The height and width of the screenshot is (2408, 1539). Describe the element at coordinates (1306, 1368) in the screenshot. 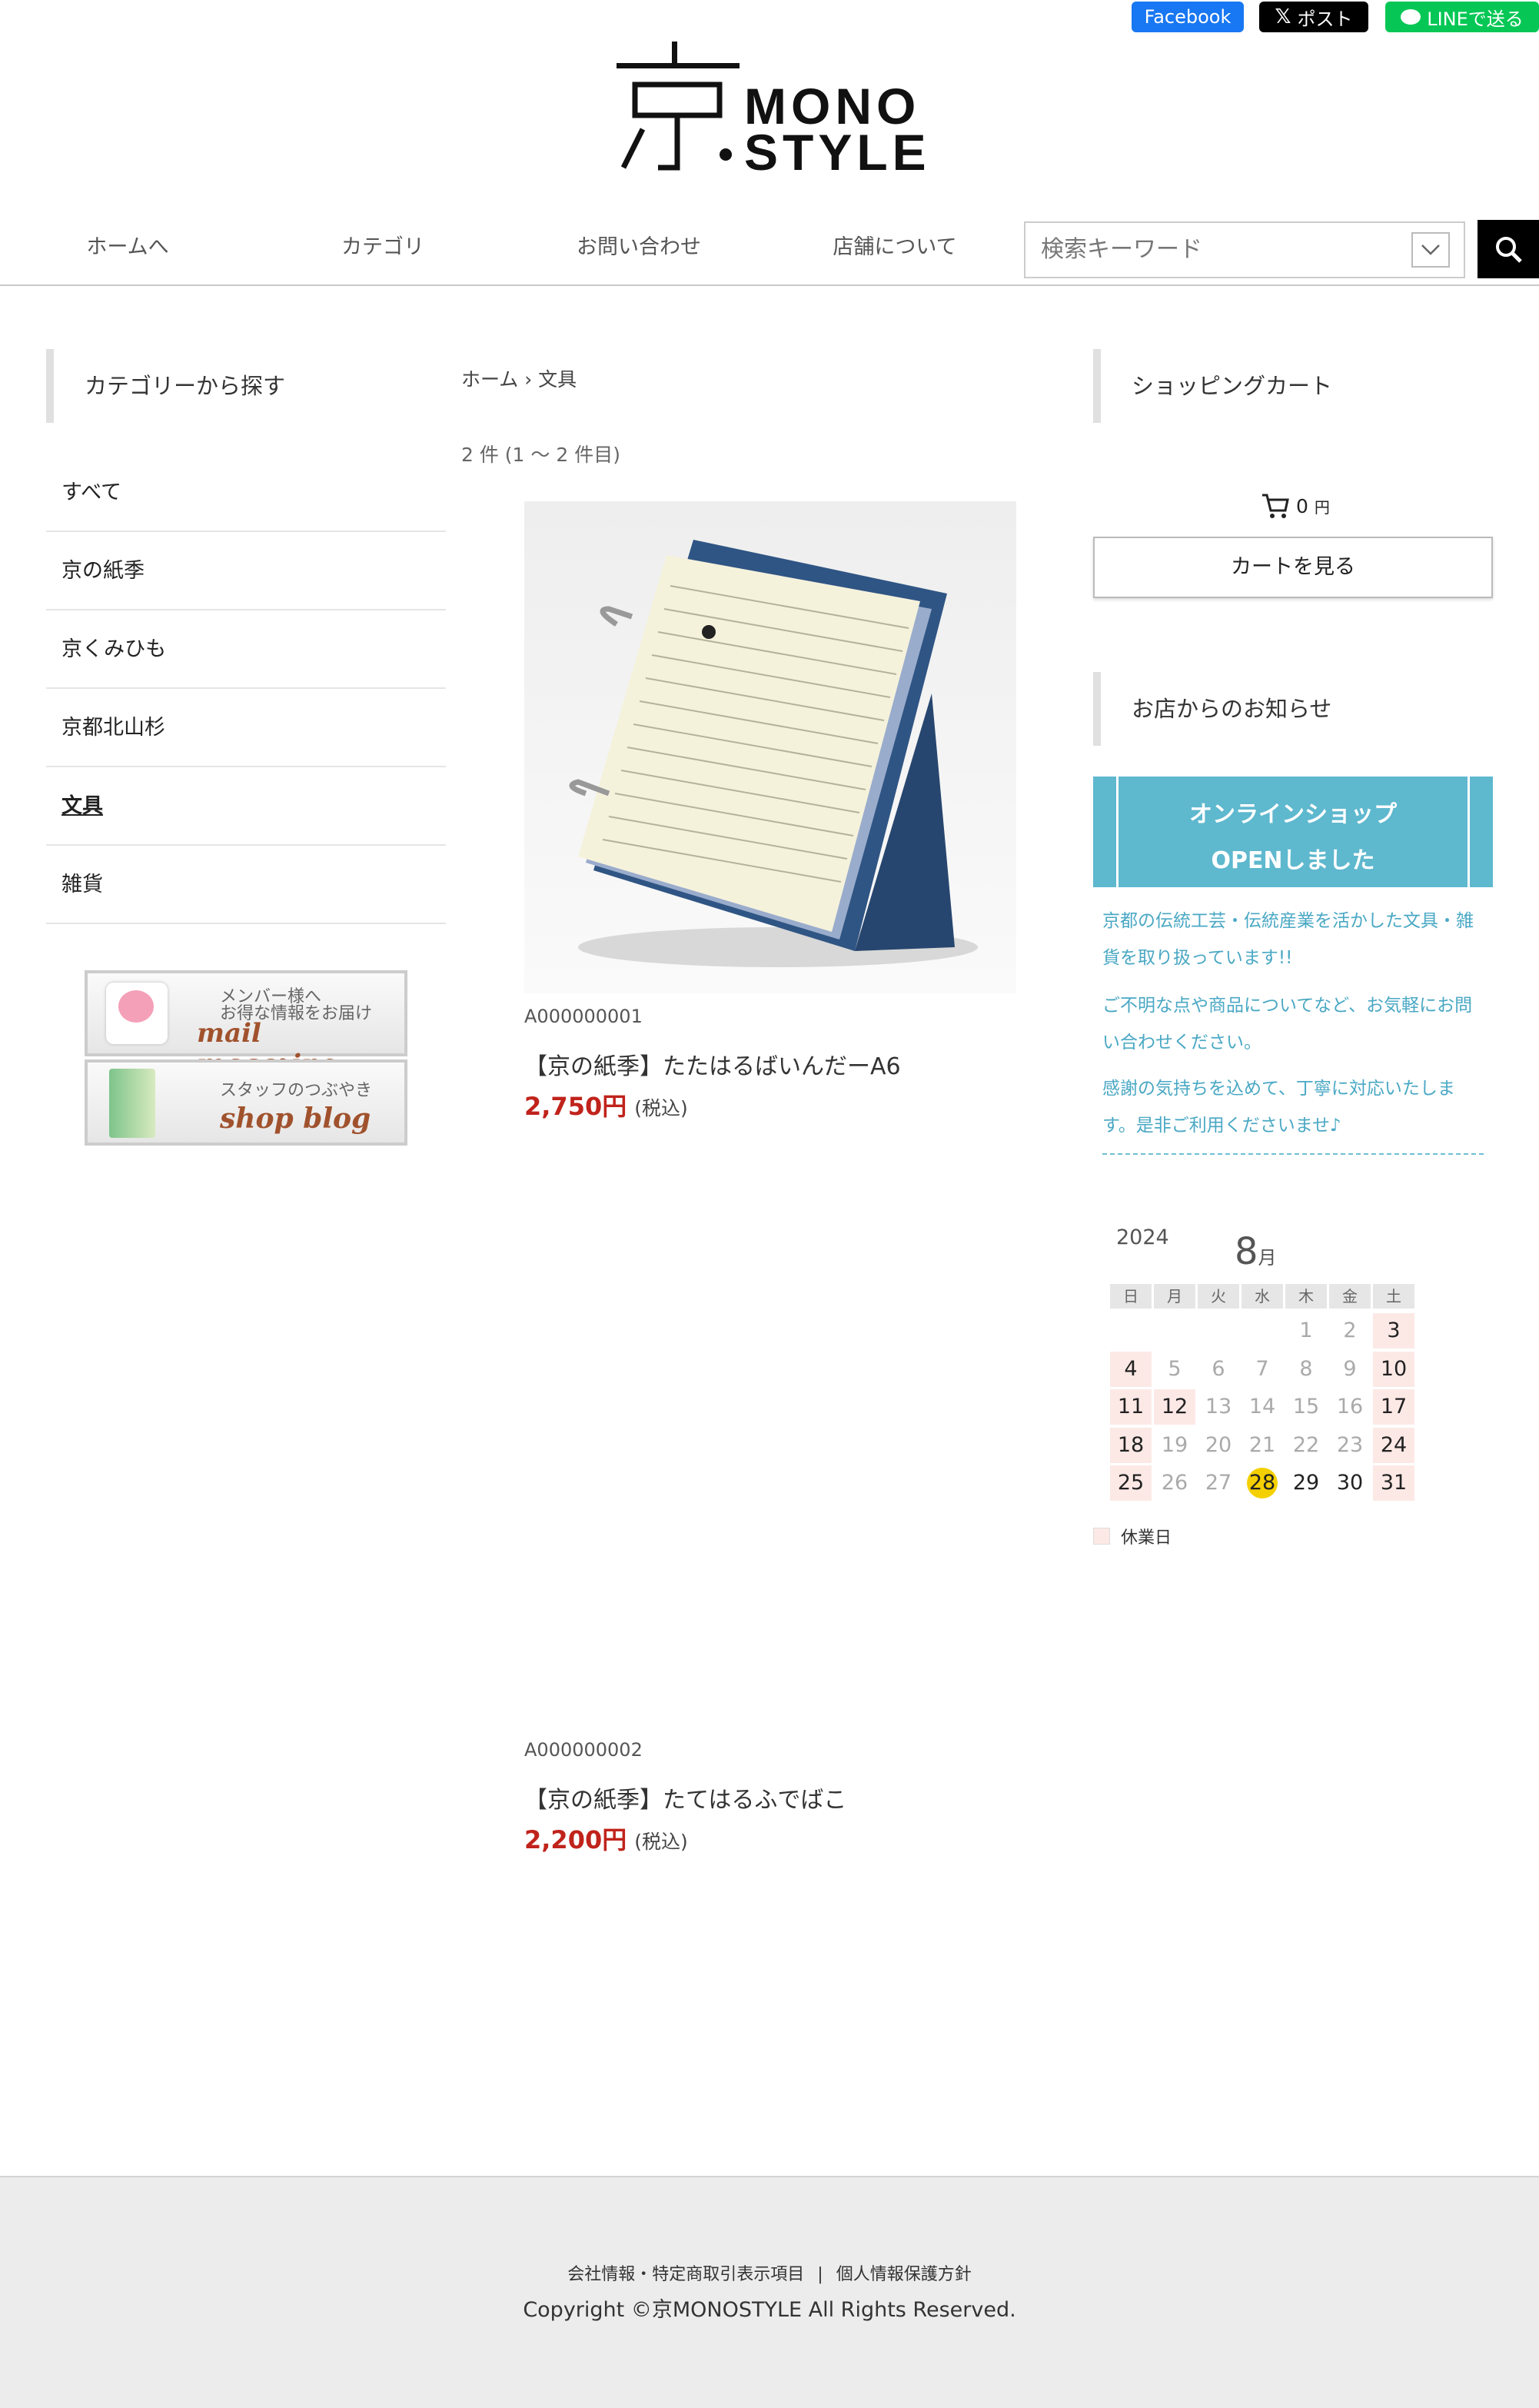

I see `calendar-day: 8` at that location.